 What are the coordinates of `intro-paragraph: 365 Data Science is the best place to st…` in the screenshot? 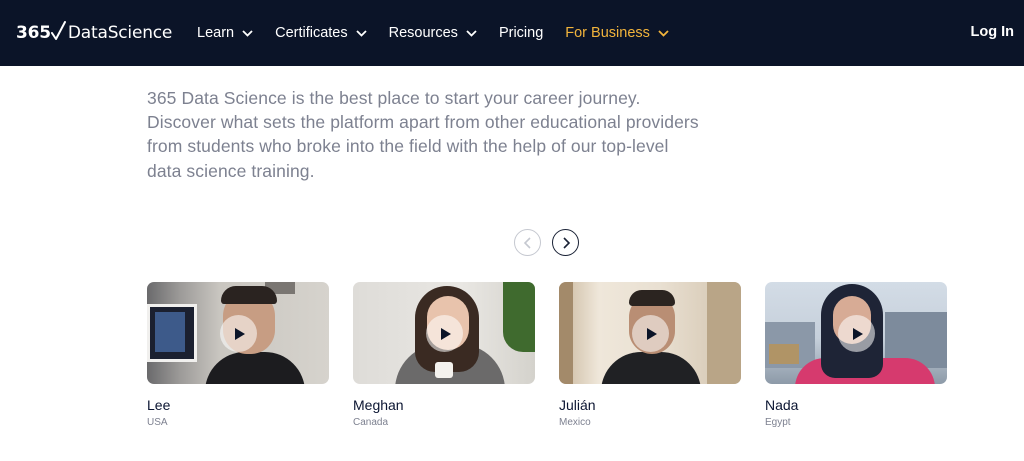 It's located at (423, 134).